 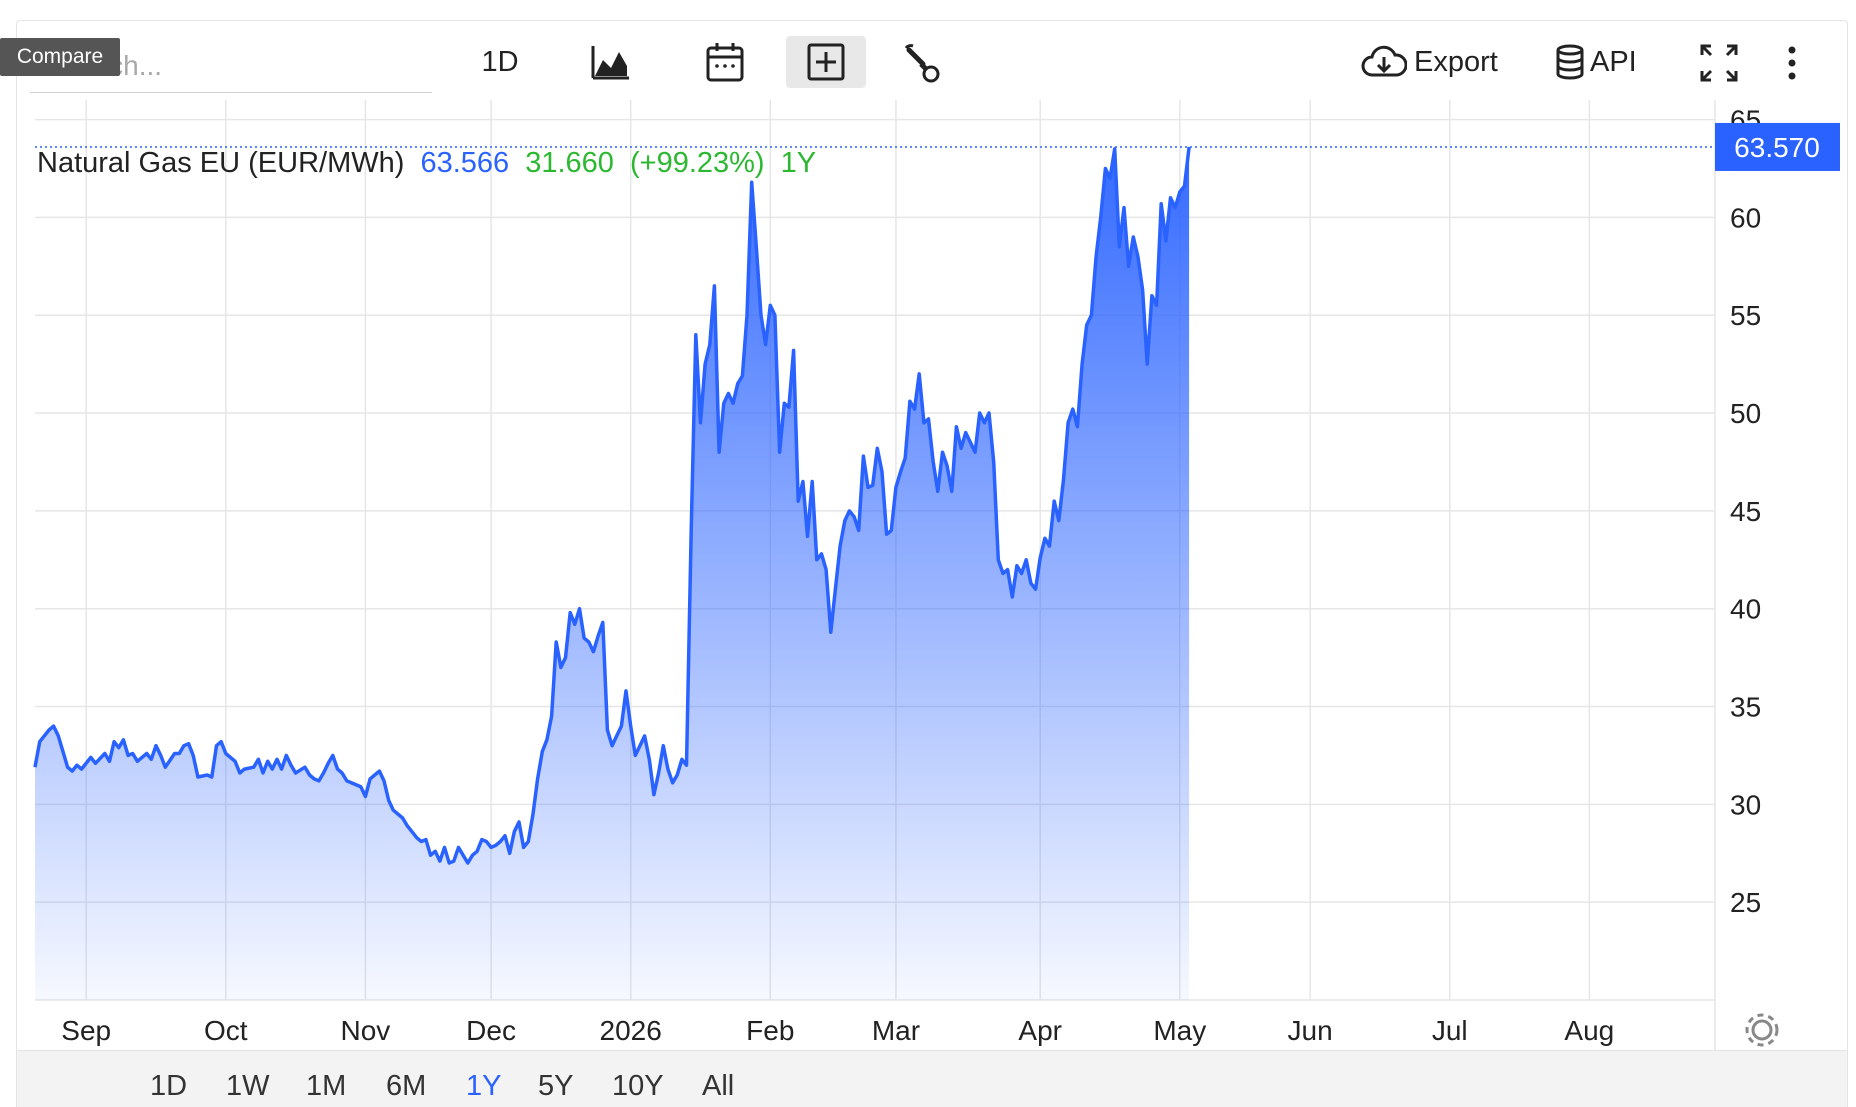 What do you see at coordinates (226, 1030) in the screenshot?
I see `x-tick-label: Oct` at bounding box center [226, 1030].